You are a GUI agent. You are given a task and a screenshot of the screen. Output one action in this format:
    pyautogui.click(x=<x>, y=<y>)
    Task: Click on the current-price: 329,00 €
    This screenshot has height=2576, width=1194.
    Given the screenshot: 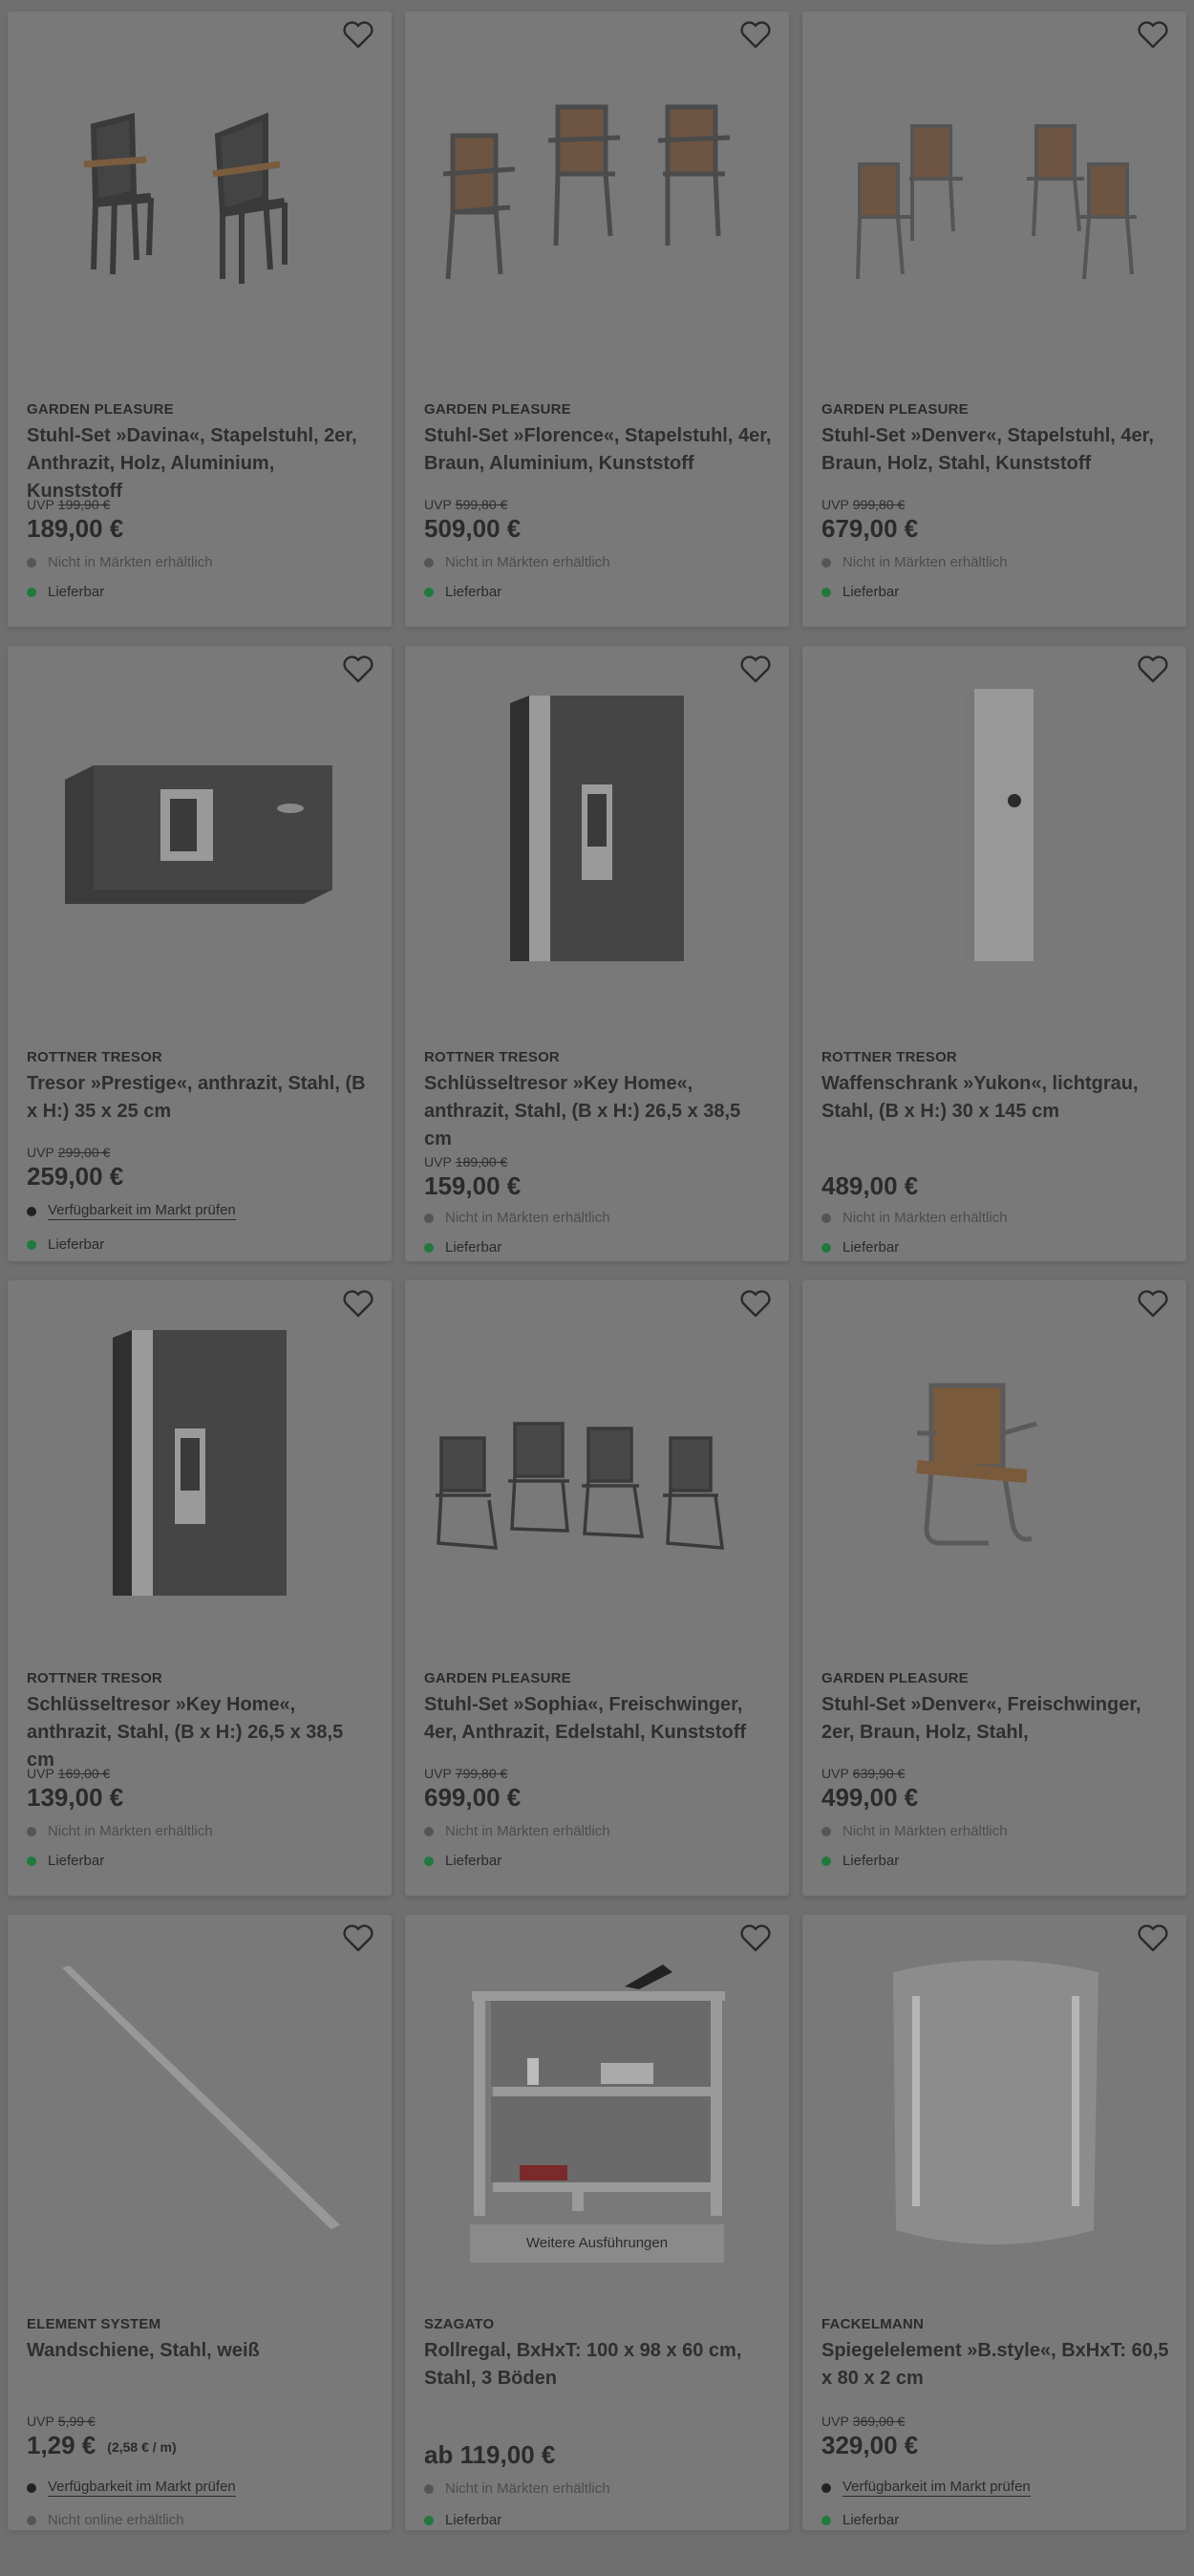 What is the action you would take?
    pyautogui.click(x=870, y=2445)
    